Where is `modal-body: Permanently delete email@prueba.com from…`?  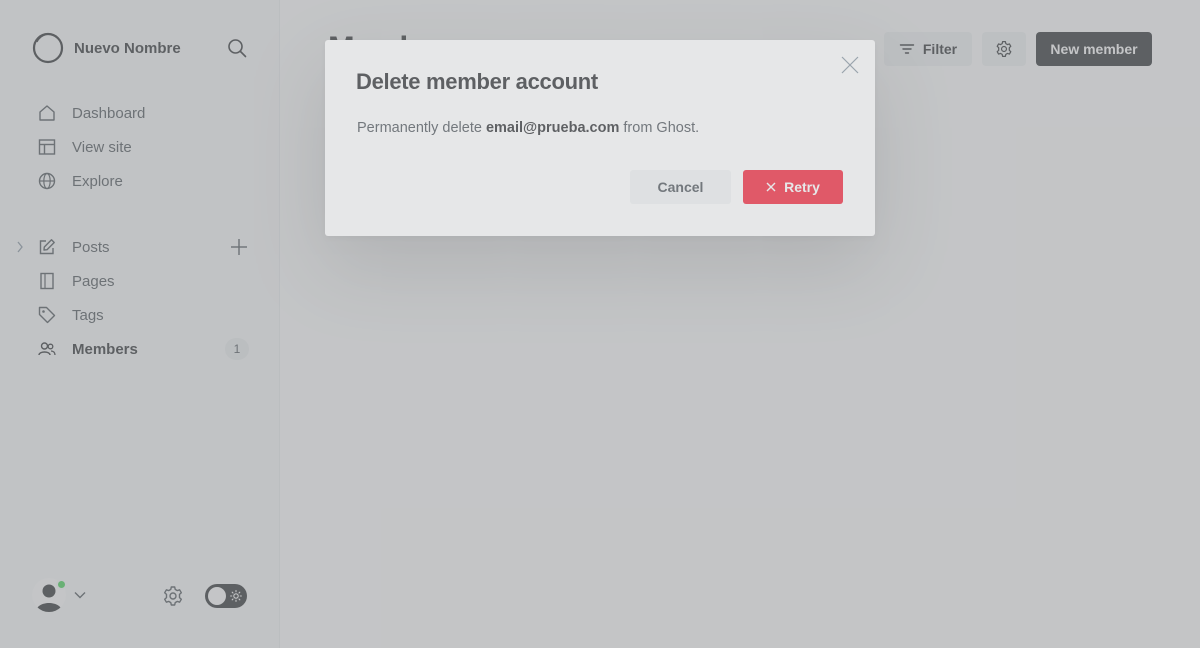
modal-body: Permanently delete email@prueba.com from… is located at coordinates (528, 128).